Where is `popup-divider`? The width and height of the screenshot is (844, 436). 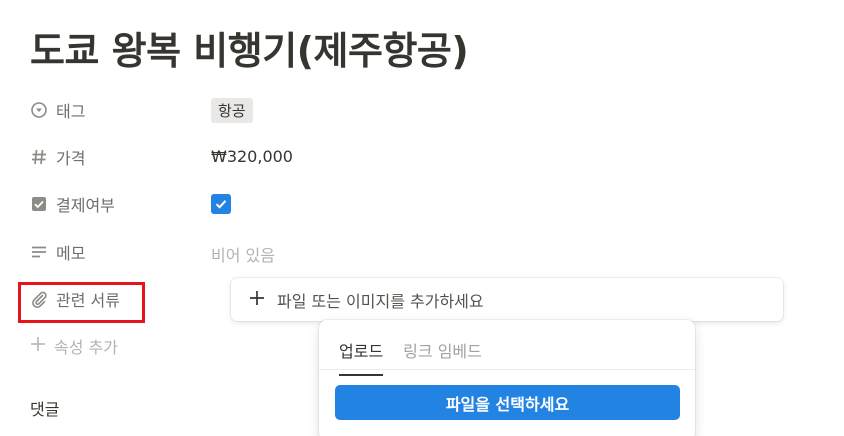
popup-divider is located at coordinates (507, 369).